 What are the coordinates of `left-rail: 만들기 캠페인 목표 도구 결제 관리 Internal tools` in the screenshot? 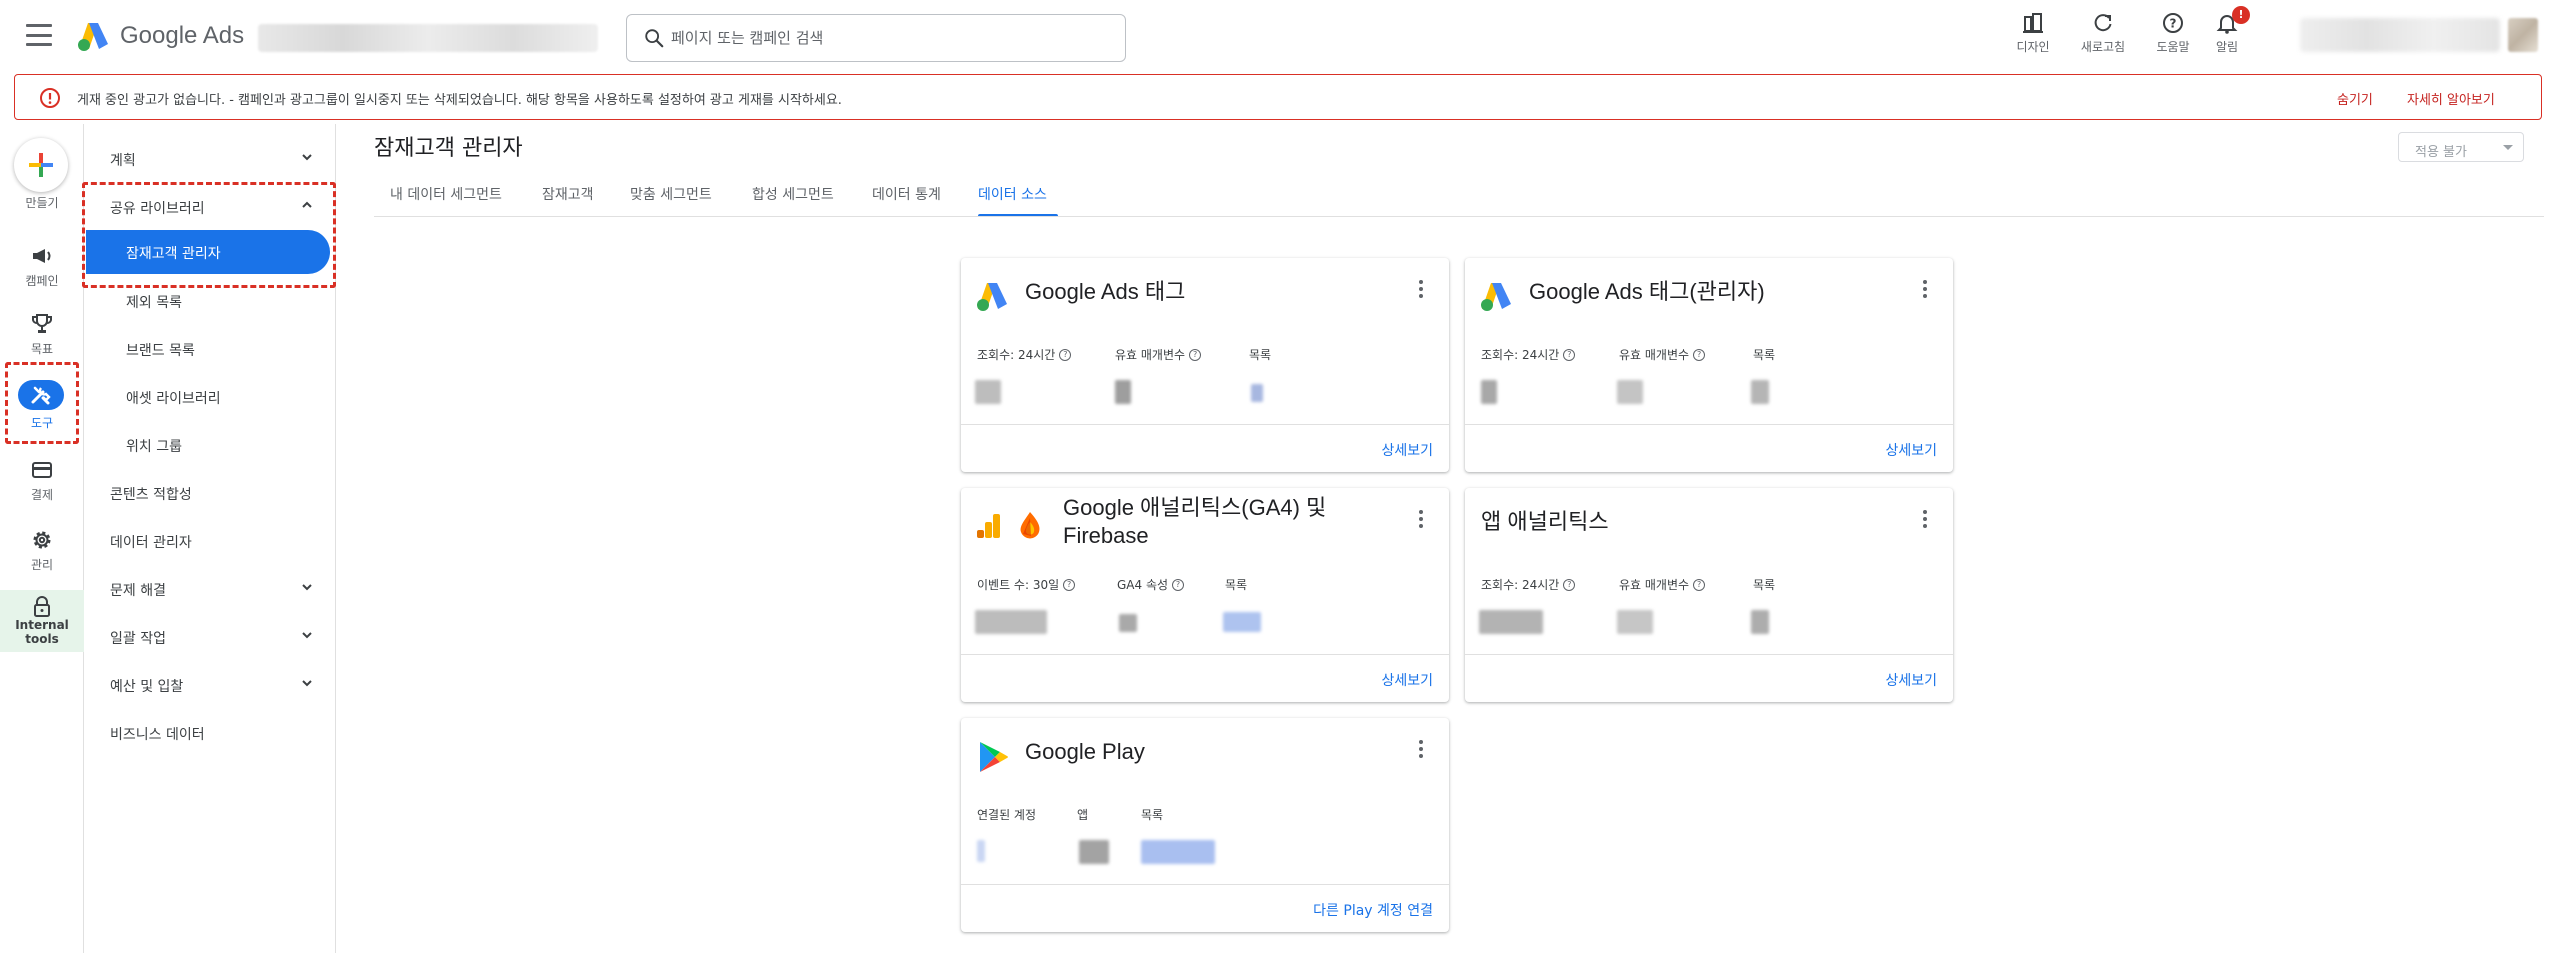 It's located at (42, 538).